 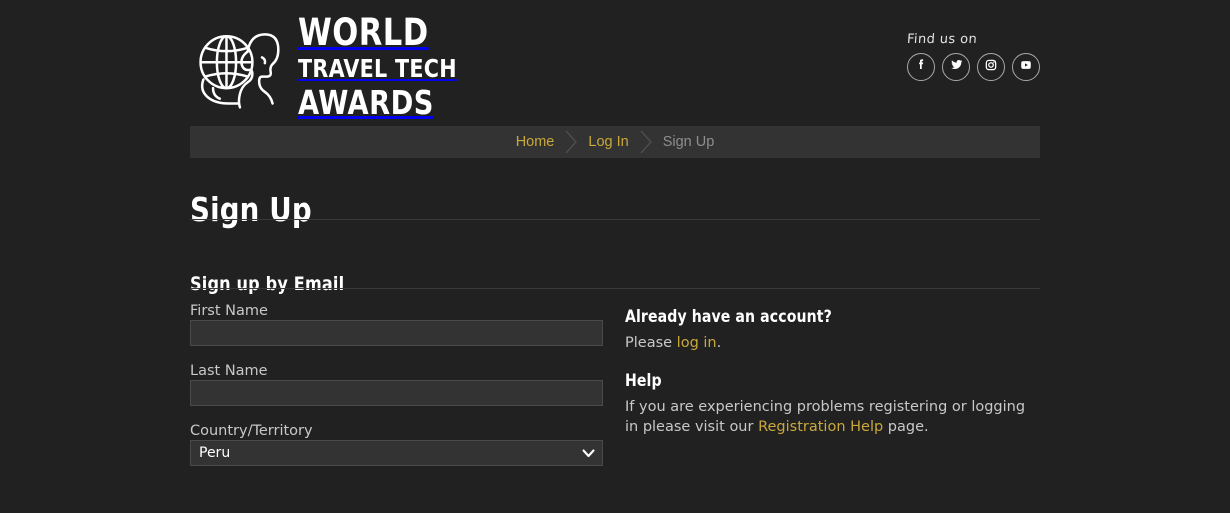 I want to click on social-links: Find us on, so click(x=973, y=55).